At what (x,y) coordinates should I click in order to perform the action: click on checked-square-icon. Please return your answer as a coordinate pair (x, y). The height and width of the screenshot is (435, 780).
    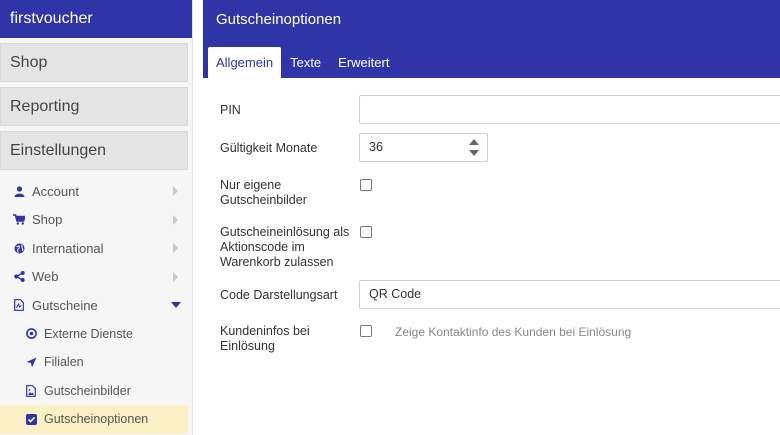
    Looking at the image, I should click on (31, 419).